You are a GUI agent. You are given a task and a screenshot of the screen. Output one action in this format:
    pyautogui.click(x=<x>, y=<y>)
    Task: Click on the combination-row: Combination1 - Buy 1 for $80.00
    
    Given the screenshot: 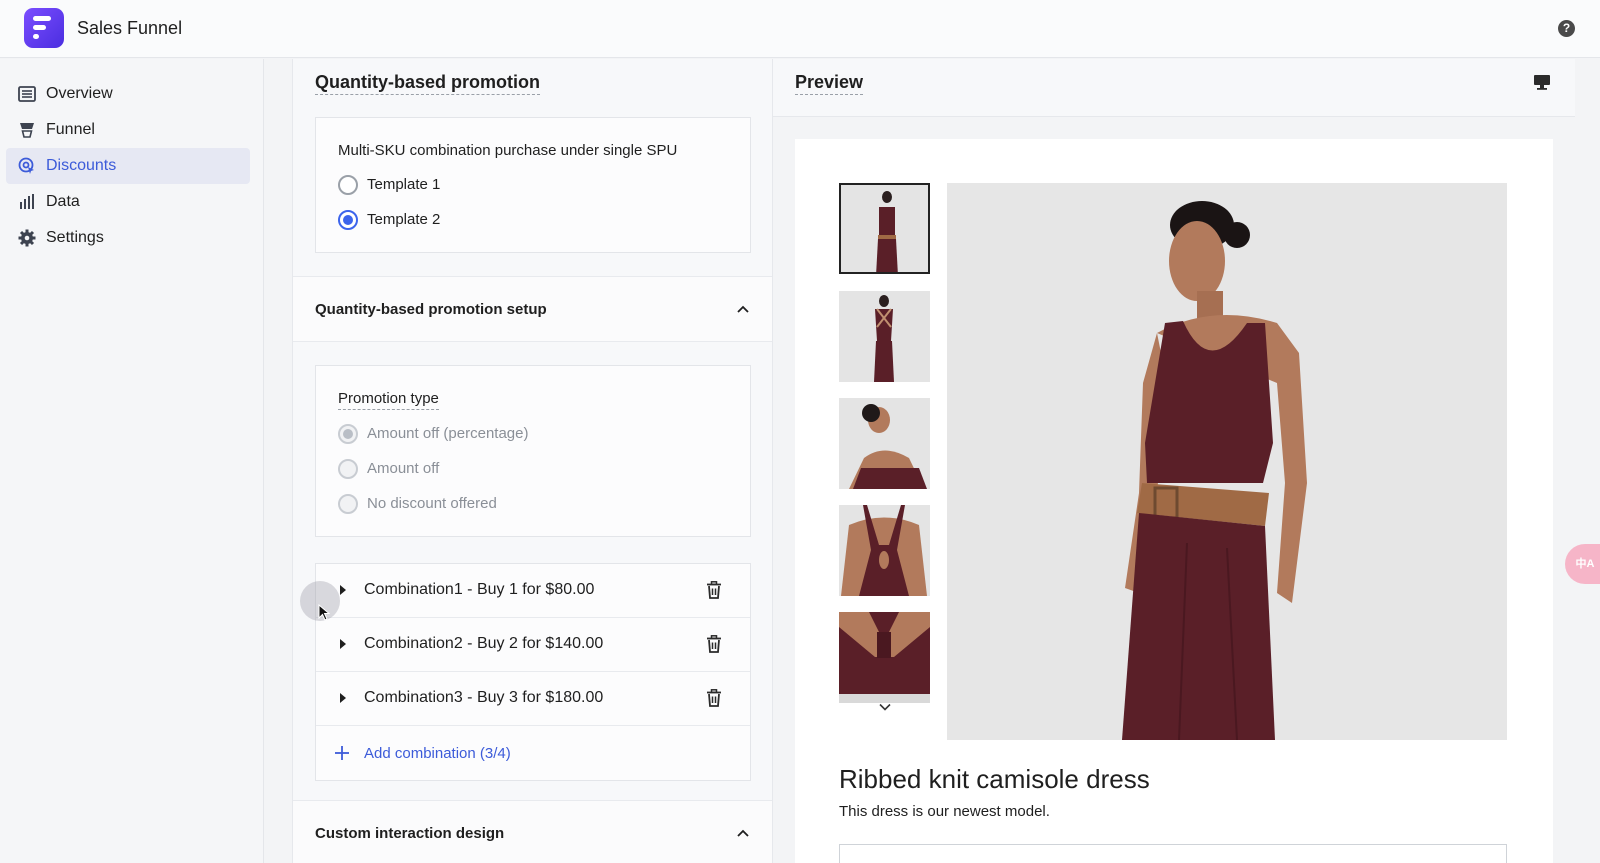 What is the action you would take?
    pyautogui.click(x=533, y=591)
    